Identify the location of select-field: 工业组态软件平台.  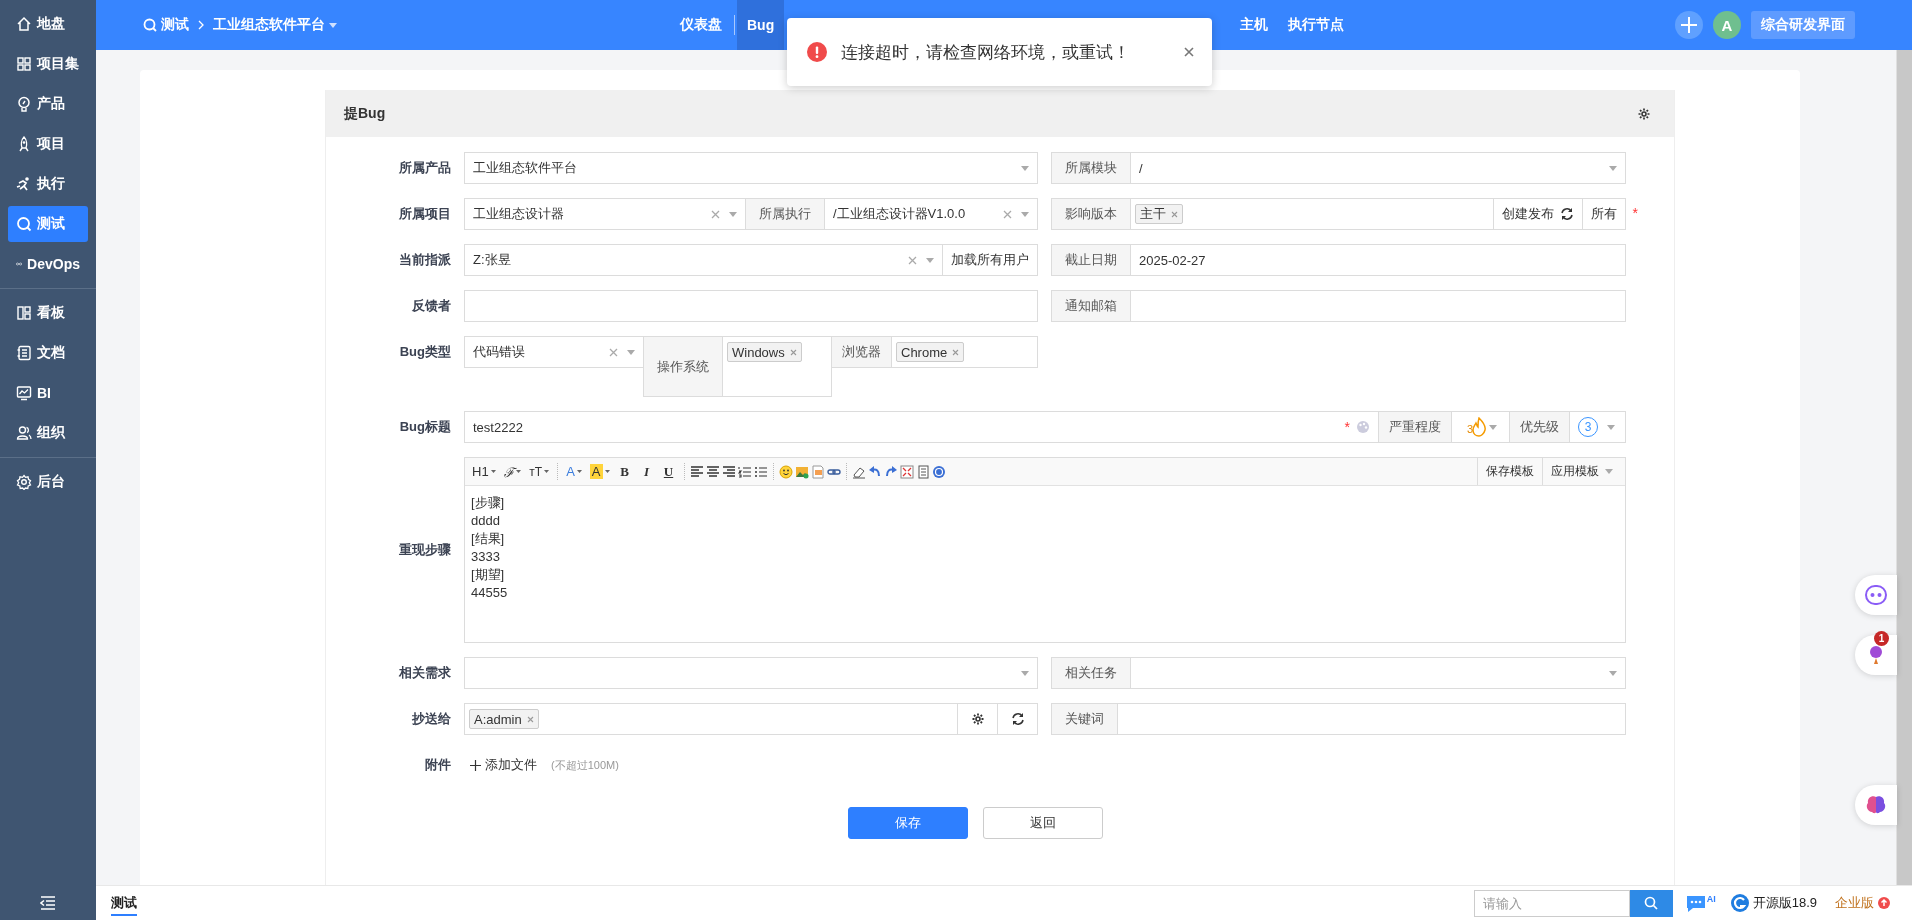
(751, 168).